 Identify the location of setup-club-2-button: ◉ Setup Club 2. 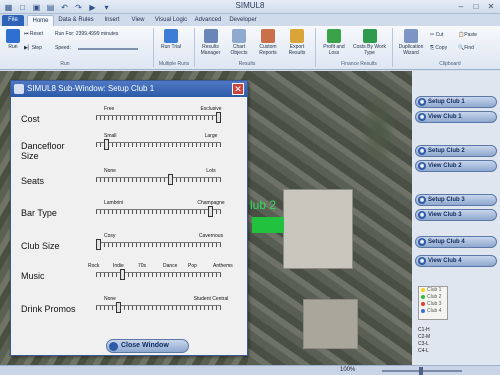
(456, 151).